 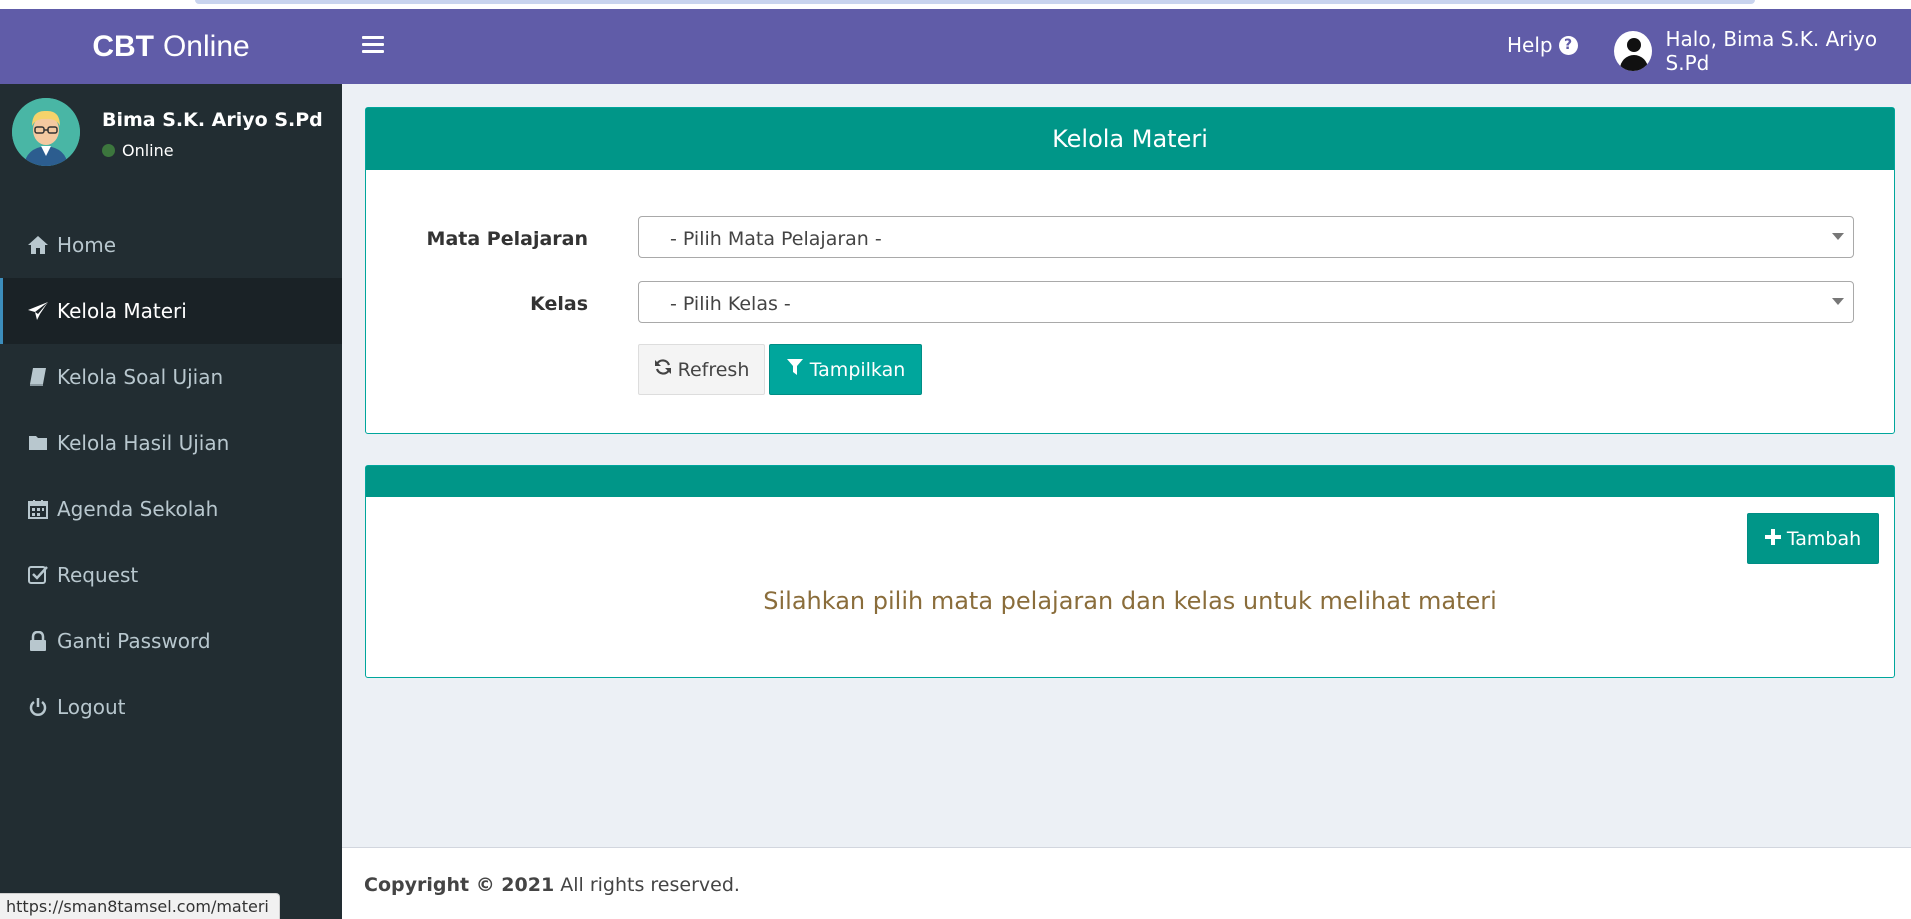 I want to click on sidebar-item-label: Kelola Soal Ujian, so click(x=140, y=377).